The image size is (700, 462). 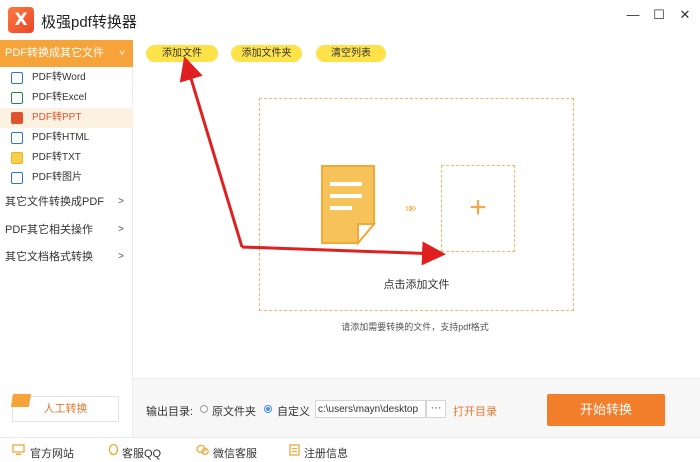 I want to click on sidebar-item-label: PDF转图片, so click(x=57, y=177).